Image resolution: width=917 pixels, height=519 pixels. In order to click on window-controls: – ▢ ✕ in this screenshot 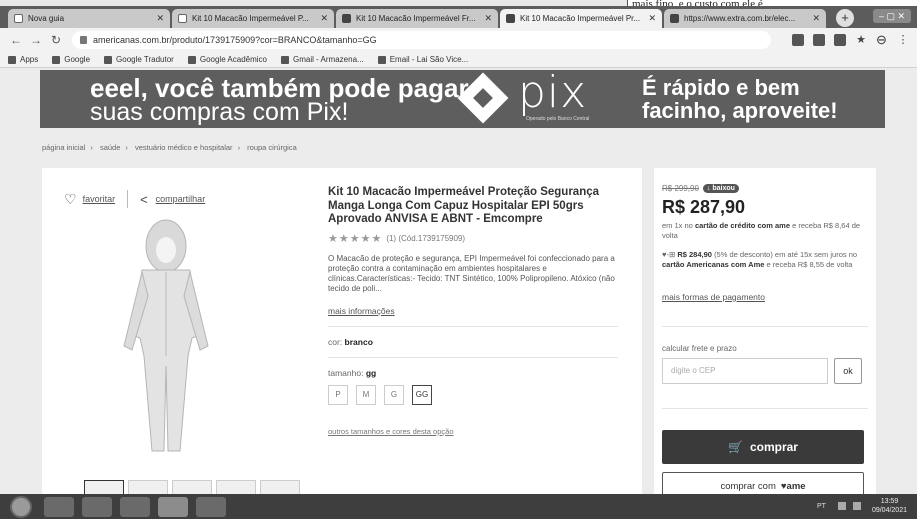, I will do `click(892, 16)`.